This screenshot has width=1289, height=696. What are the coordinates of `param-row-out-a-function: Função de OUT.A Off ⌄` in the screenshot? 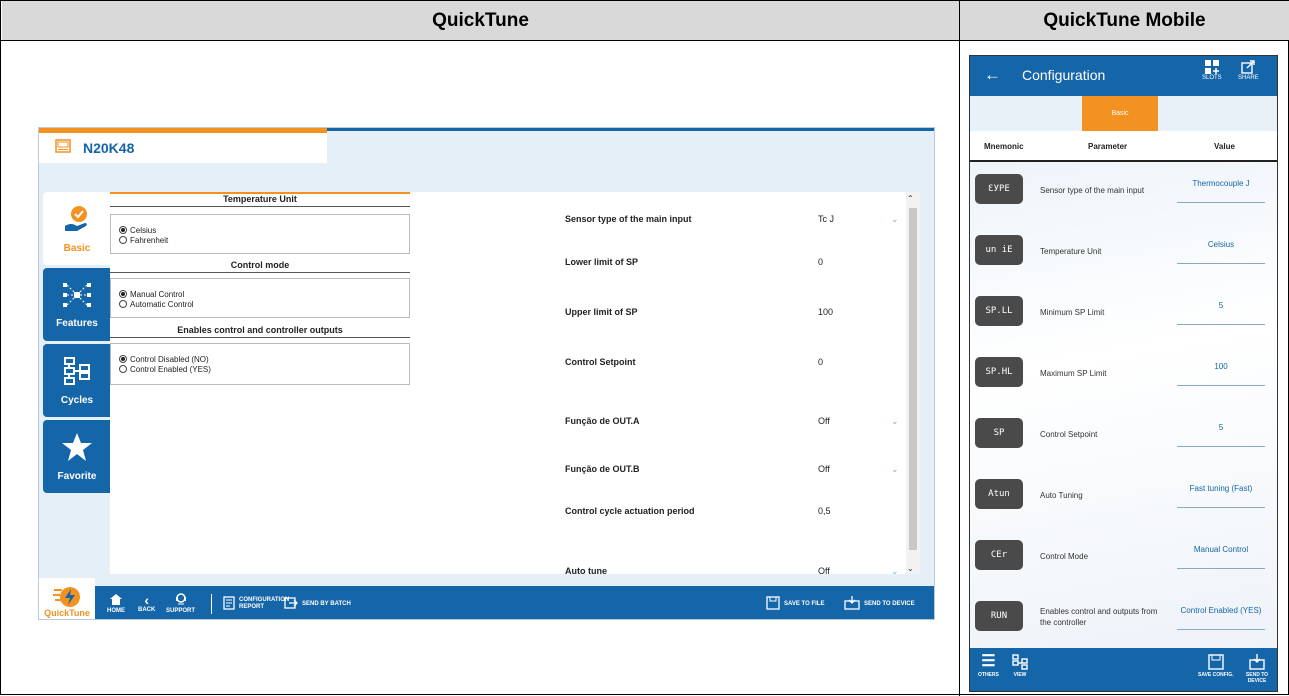 It's located at (735, 423).